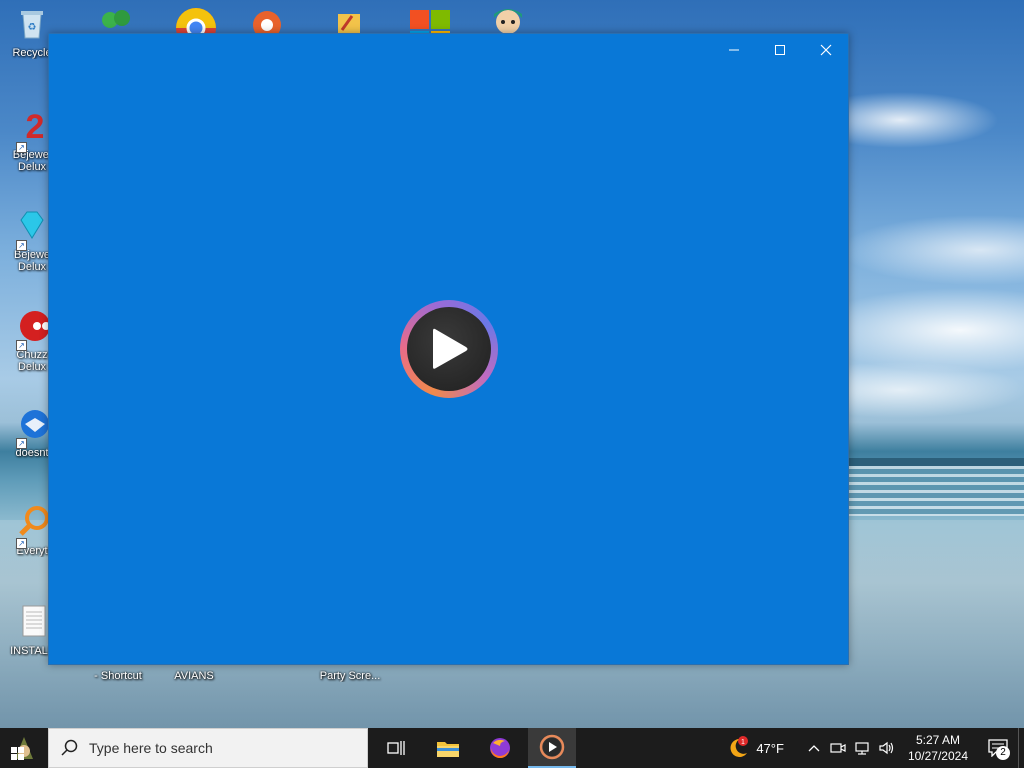 The image size is (1024, 768). I want to click on volume-button, so click(886, 748).